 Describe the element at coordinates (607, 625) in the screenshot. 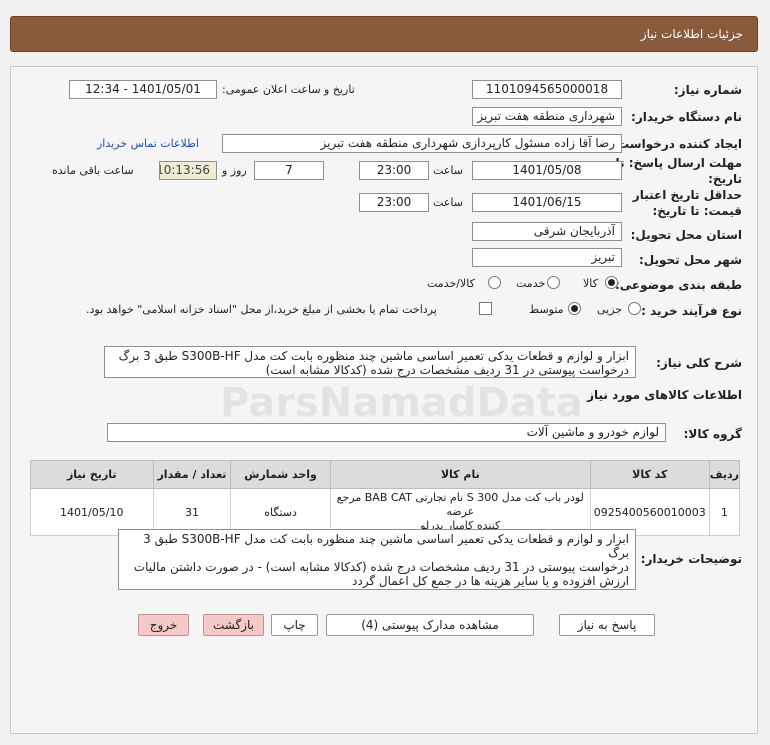

I see `reply-button: پاسخ به نیاز` at that location.